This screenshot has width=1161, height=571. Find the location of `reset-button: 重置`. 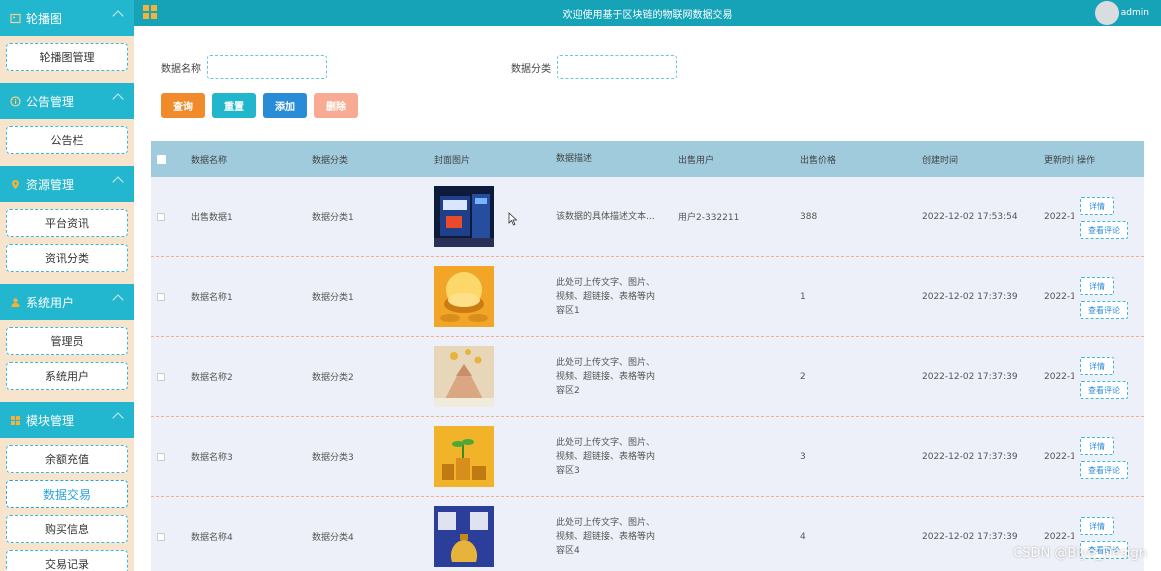

reset-button: 重置 is located at coordinates (234, 105).